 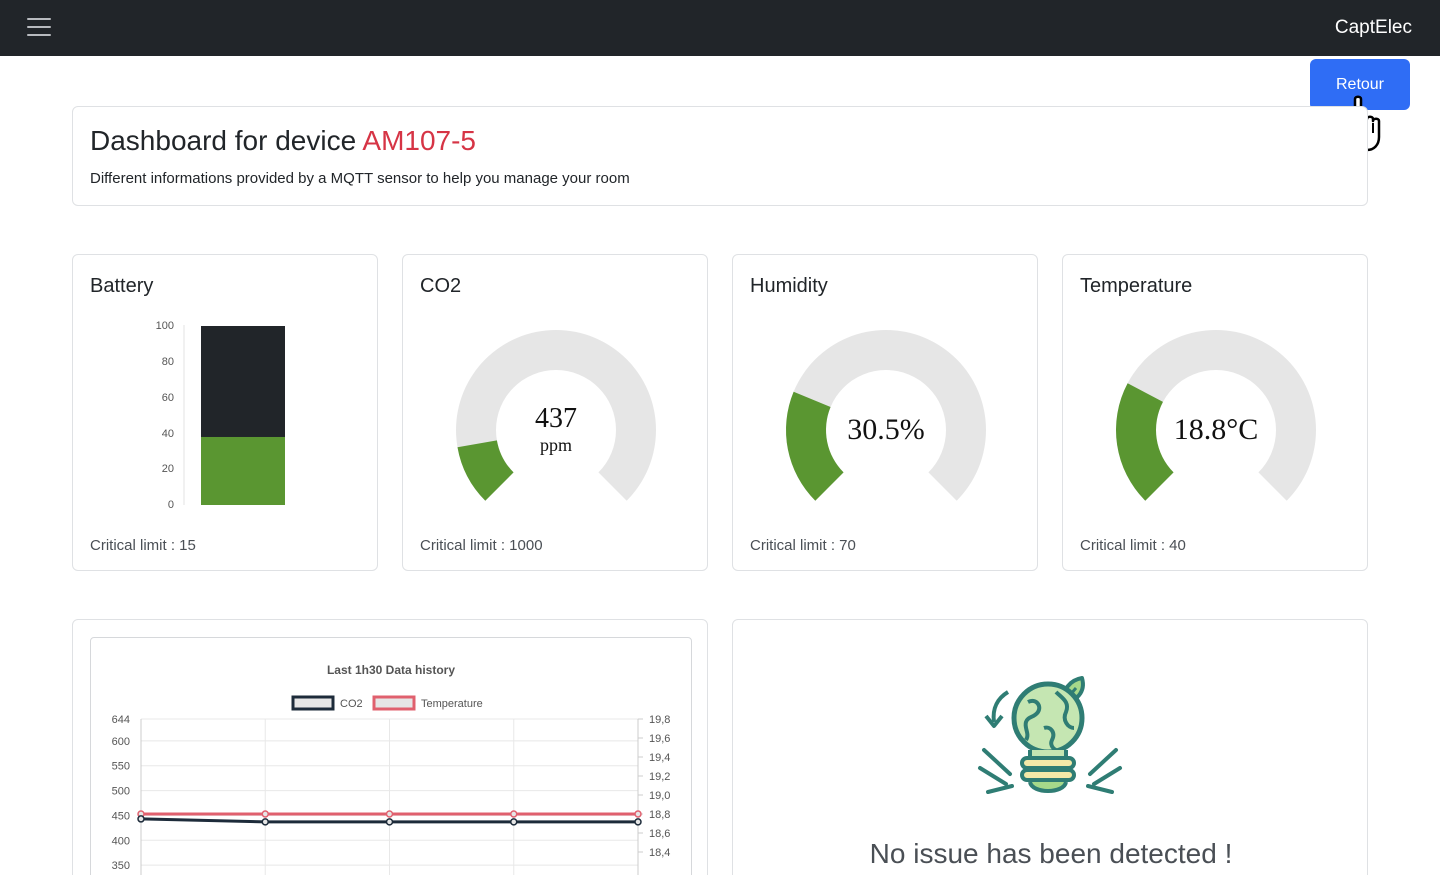 I want to click on temperature-critical-limit: Critical limit : 40, so click(x=1133, y=545).